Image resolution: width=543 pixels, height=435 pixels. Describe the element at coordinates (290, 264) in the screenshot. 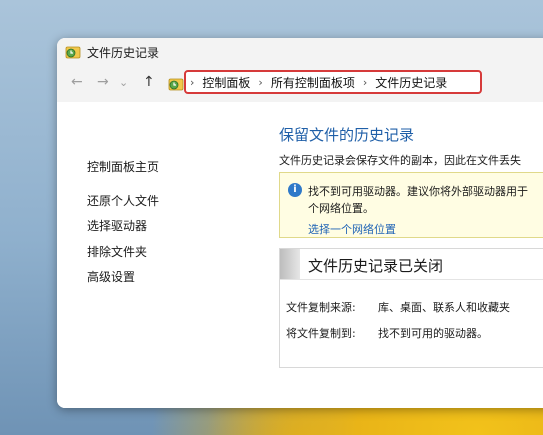

I see `status-indicator-bar` at that location.